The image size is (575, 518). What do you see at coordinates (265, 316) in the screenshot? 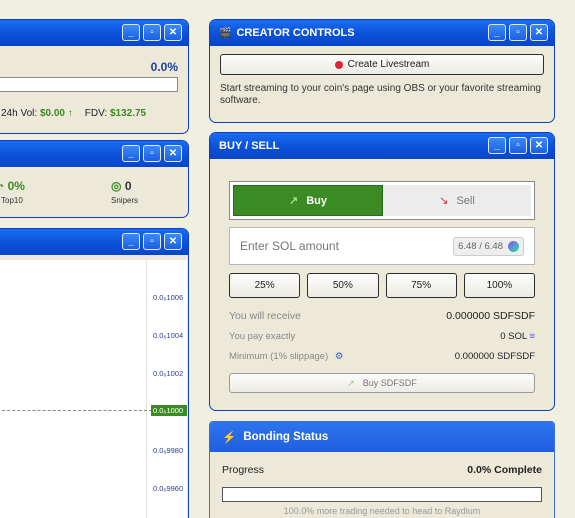
I see `receive-label: You will receive` at bounding box center [265, 316].